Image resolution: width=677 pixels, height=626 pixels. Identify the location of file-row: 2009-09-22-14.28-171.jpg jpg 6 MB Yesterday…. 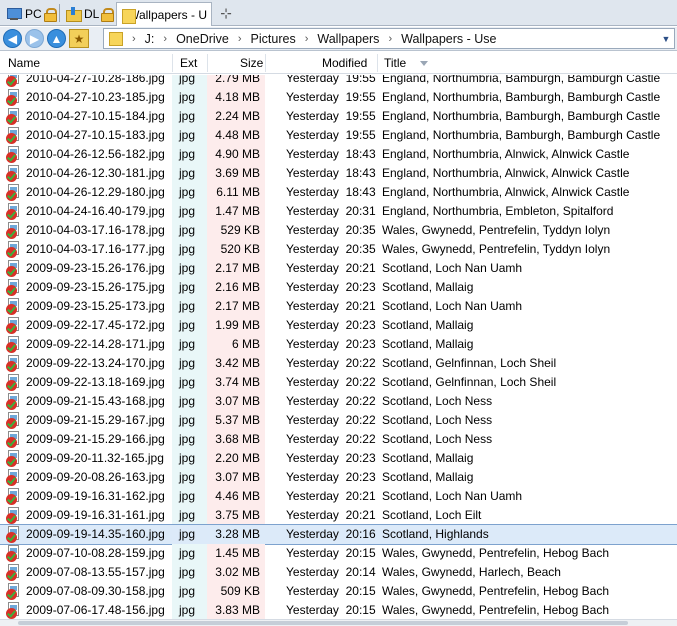
(338, 344).